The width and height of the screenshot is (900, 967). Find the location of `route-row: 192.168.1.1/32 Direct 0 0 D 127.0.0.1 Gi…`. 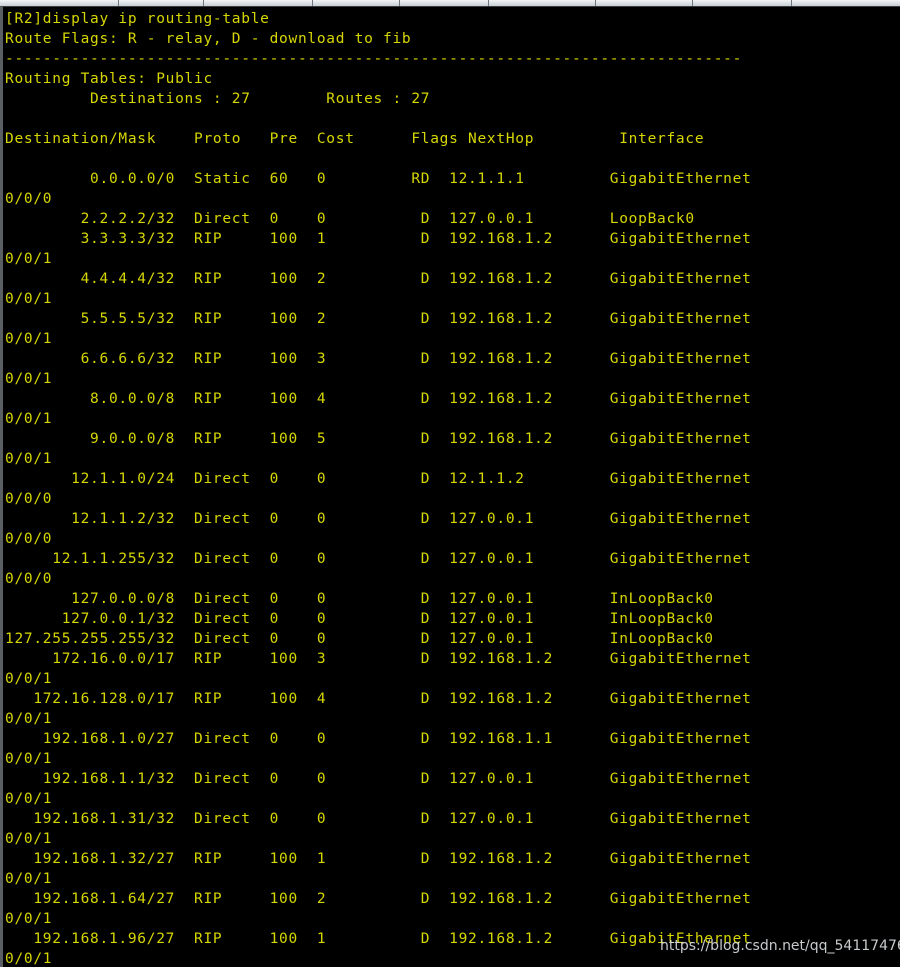

route-row: 192.168.1.1/32 Direct 0 0 D 127.0.0.1 Gi… is located at coordinates (378, 779).